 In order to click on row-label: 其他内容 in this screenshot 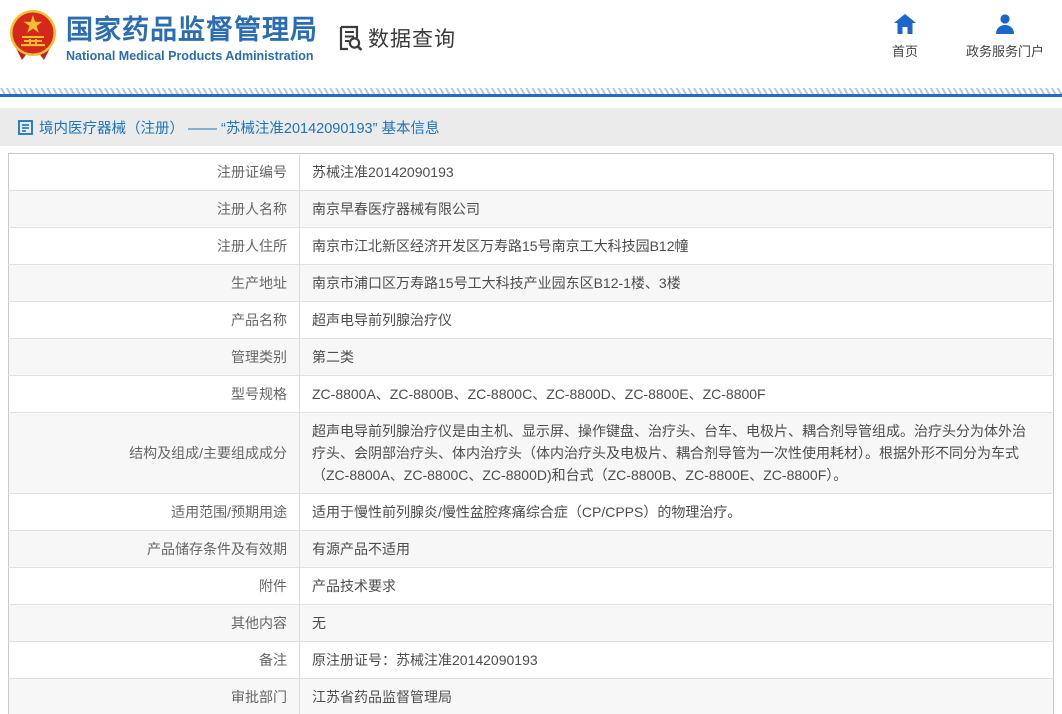, I will do `click(154, 623)`.